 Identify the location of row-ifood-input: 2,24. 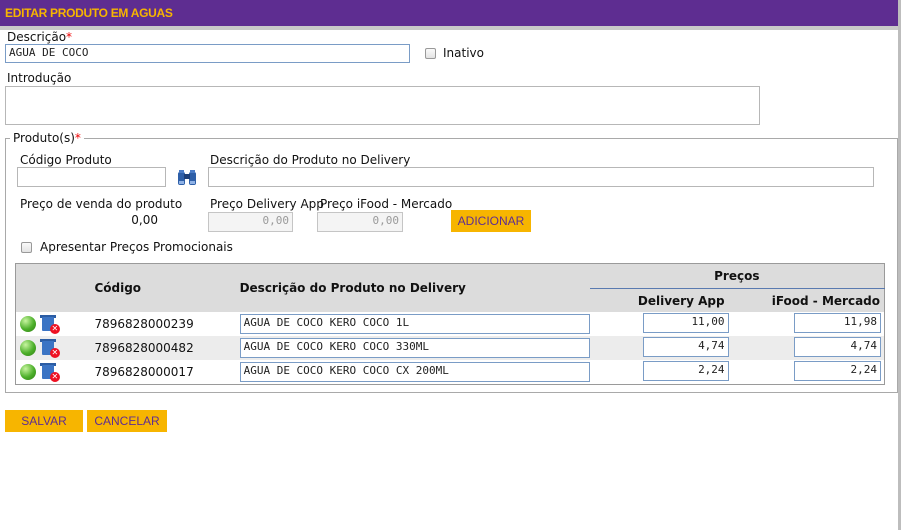
(837, 370).